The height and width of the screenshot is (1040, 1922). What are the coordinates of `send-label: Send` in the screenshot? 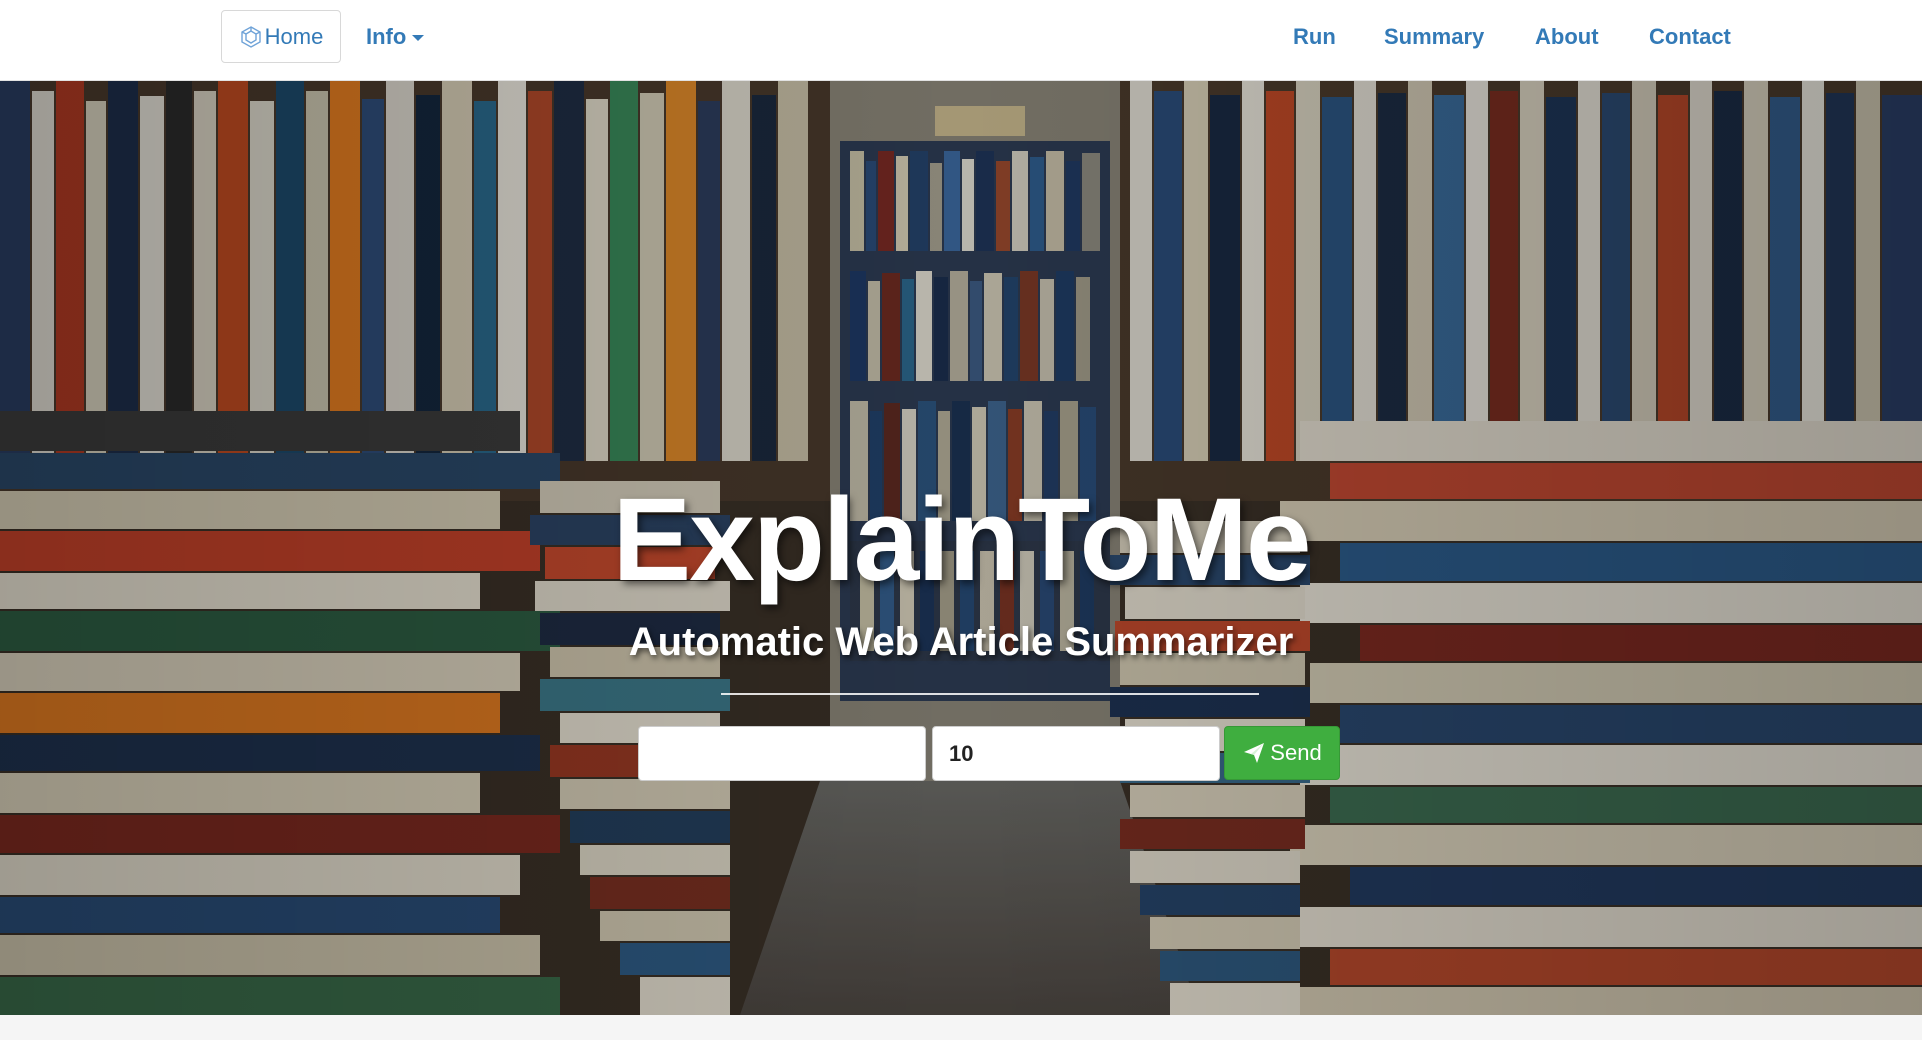 It's located at (1296, 752).